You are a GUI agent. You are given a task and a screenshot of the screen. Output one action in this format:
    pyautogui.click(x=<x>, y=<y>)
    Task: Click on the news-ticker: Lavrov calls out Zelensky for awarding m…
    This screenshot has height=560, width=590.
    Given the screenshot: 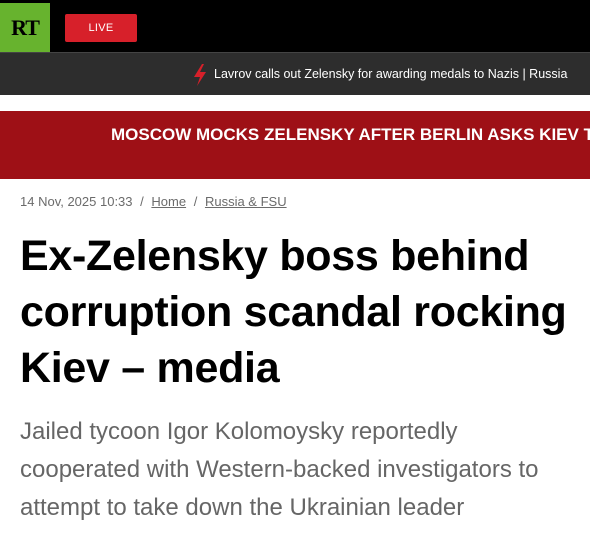 What is the action you would take?
    pyautogui.click(x=295, y=73)
    